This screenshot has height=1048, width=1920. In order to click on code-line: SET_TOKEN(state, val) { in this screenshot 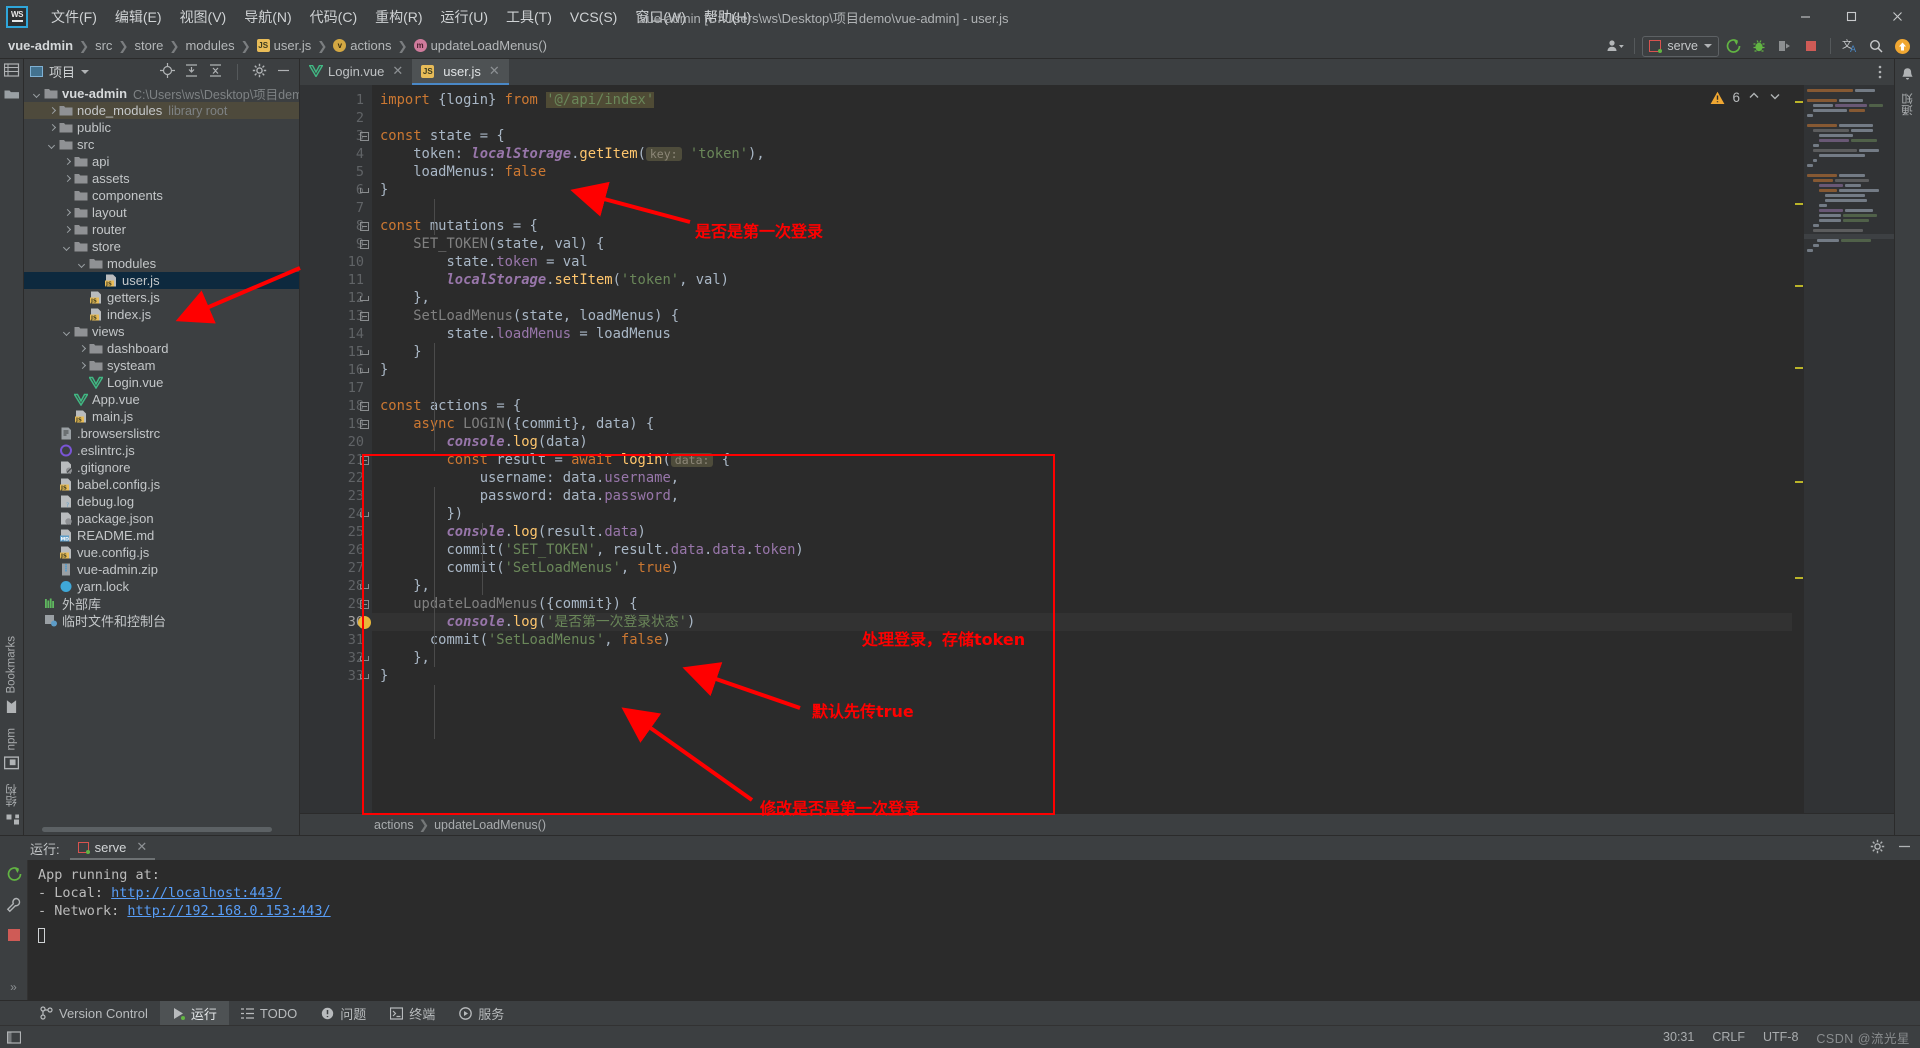, I will do `click(1082, 244)`.